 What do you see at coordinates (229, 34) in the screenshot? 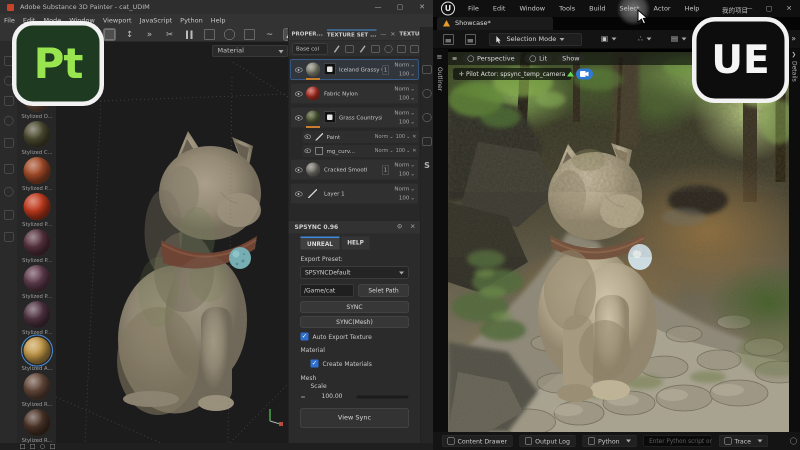
I see `projection-tool-icon` at bounding box center [229, 34].